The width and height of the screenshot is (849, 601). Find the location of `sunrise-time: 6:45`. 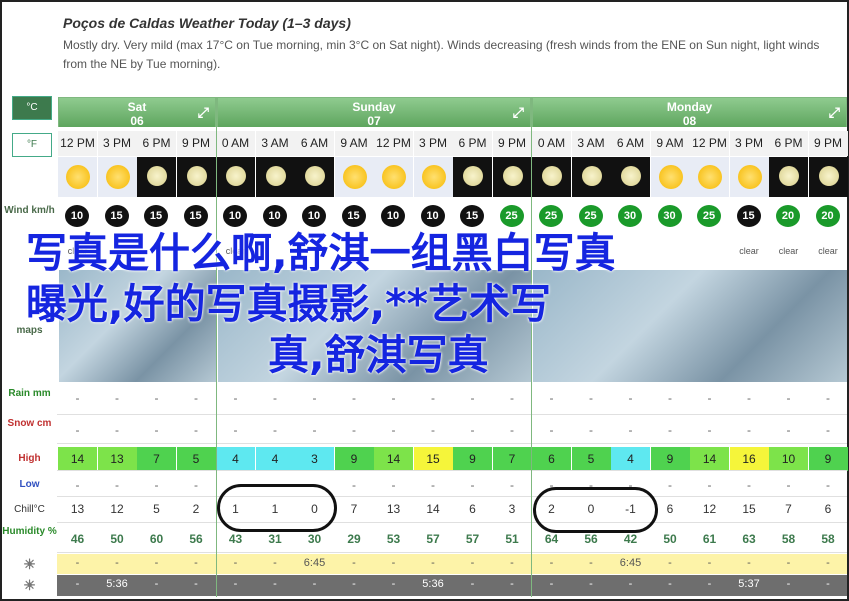

sunrise-time: 6:45 is located at coordinates (314, 563).